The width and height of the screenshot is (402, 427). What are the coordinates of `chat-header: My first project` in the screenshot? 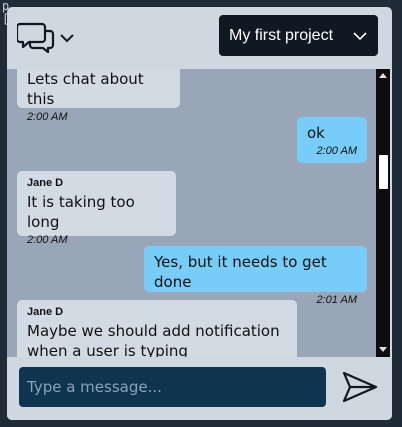 It's located at (199, 38).